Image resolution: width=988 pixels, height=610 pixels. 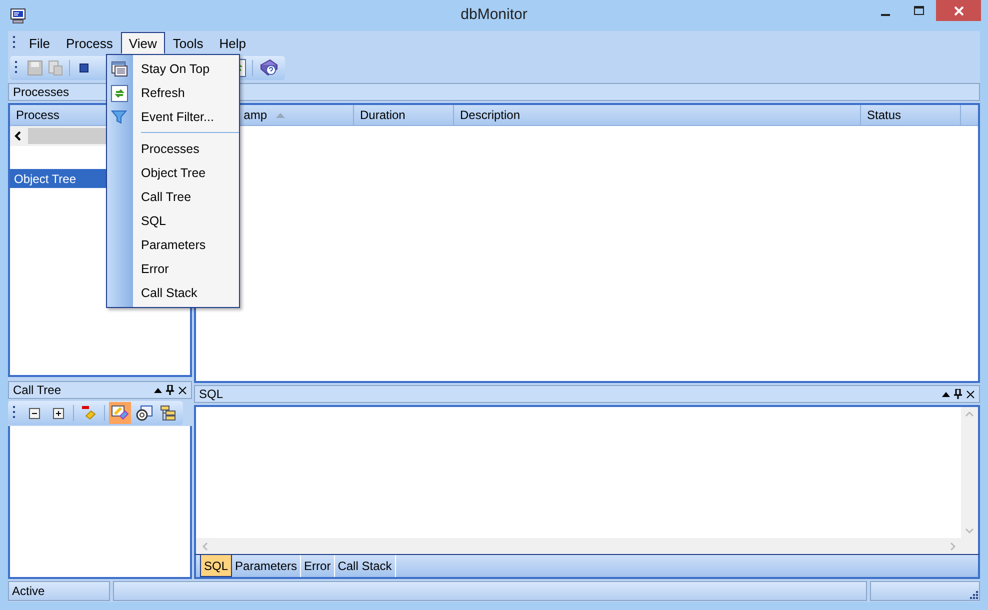 I want to click on expand-icon, so click(x=58, y=413).